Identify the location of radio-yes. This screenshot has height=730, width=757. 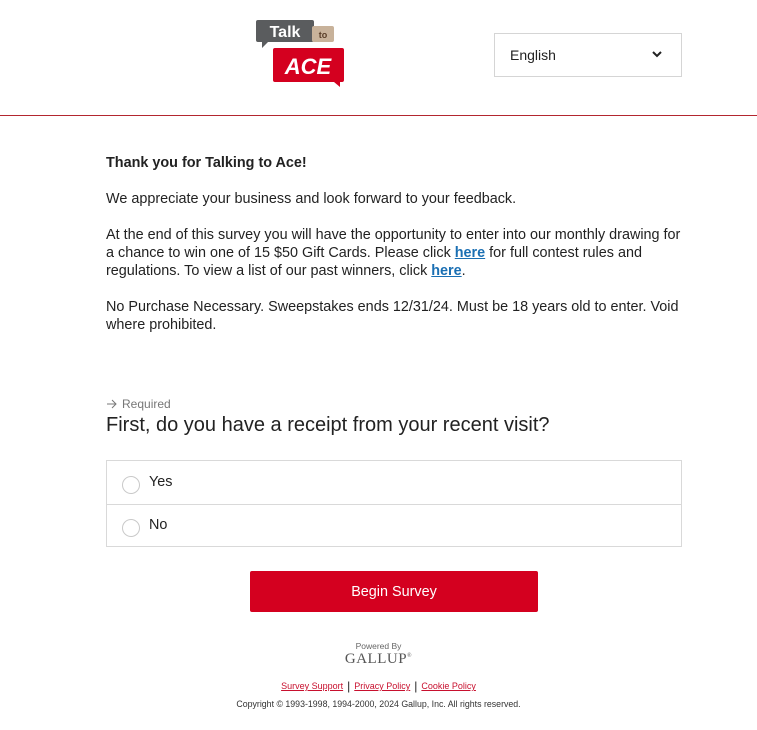
(131, 484).